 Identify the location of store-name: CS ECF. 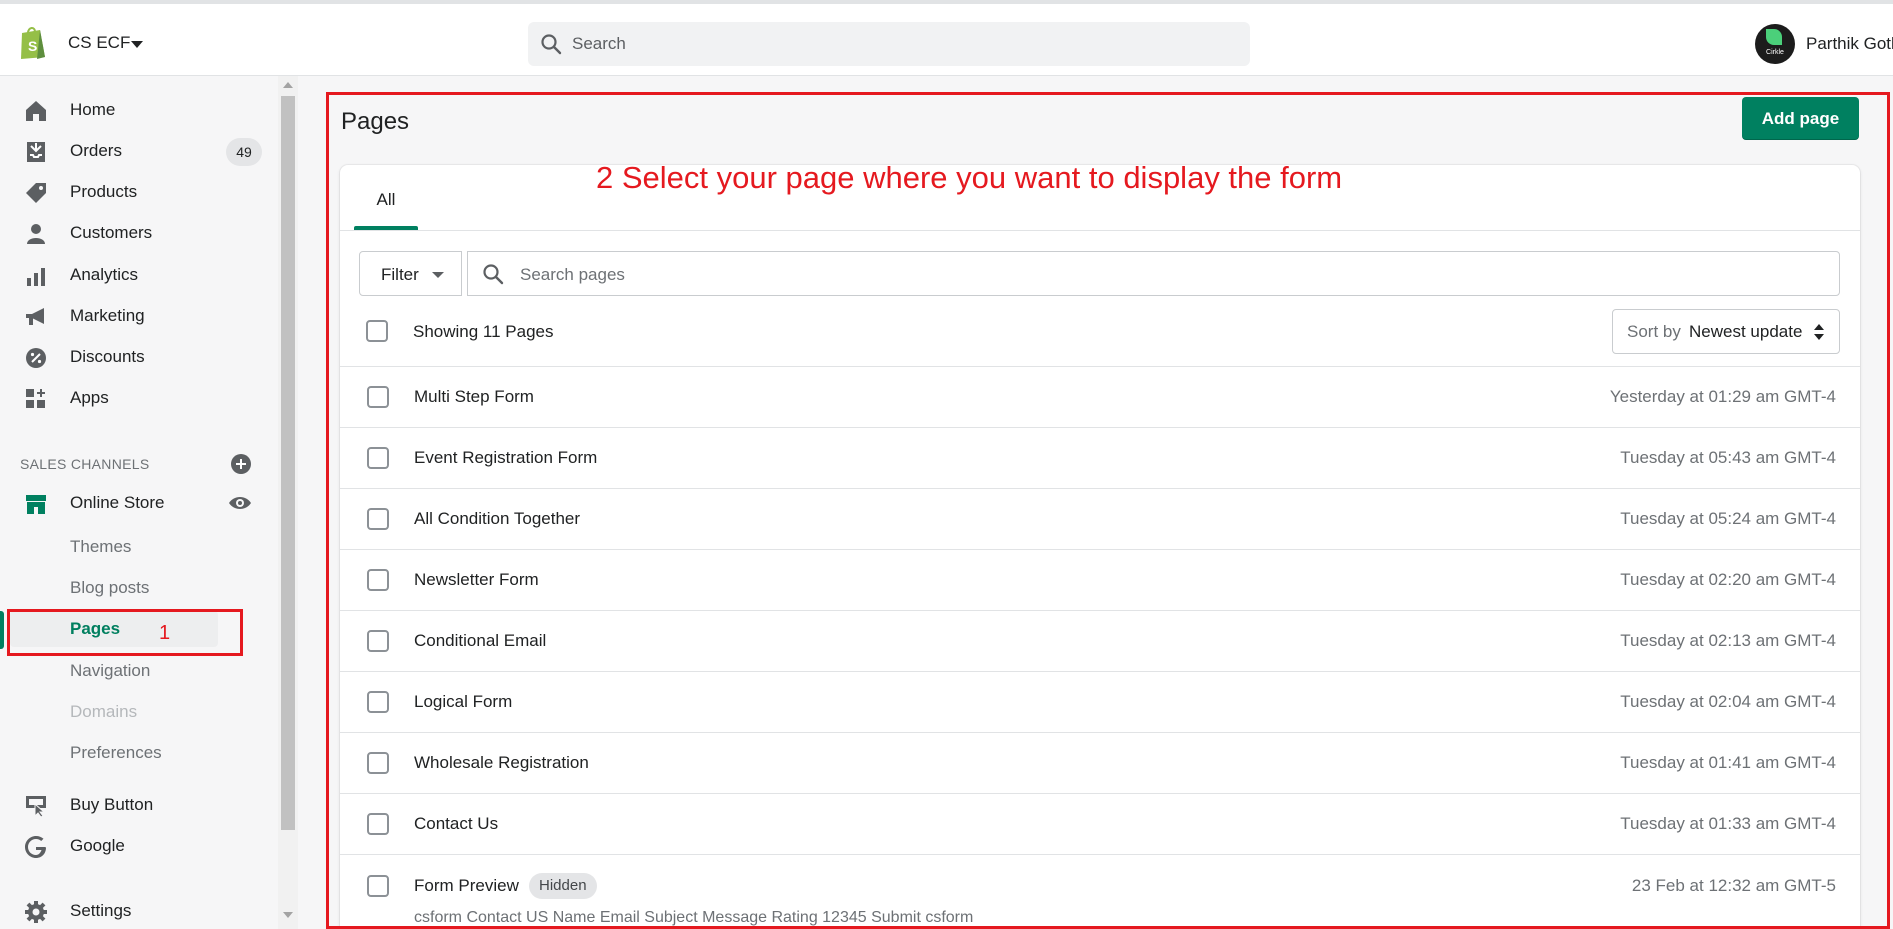
(99, 43).